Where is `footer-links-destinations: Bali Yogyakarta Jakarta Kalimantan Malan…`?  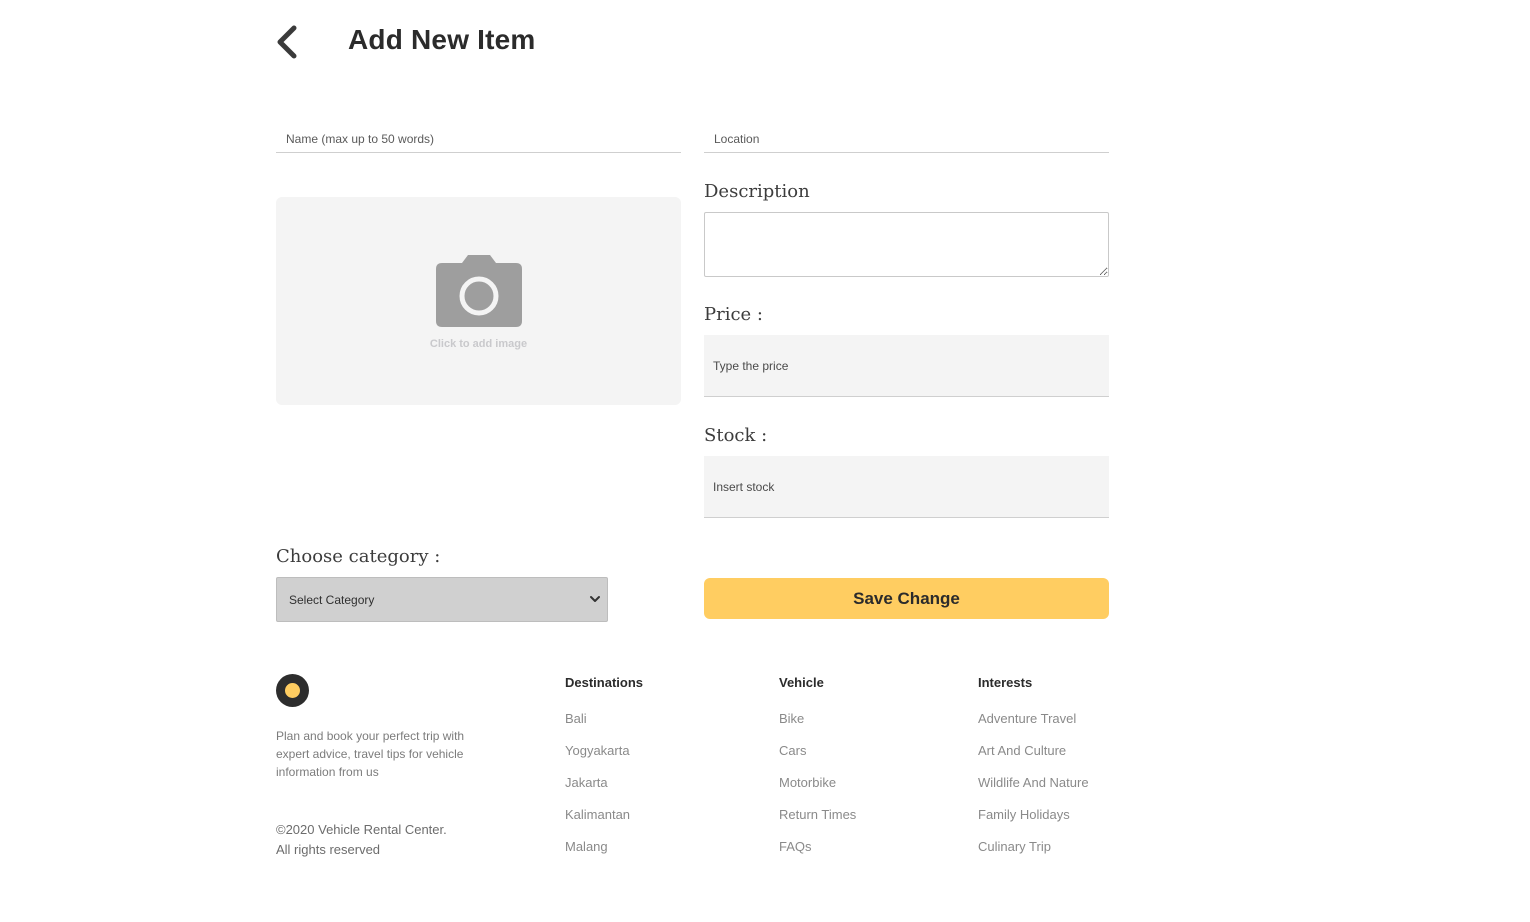
footer-links-destinations: Bali Yogyakarta Jakarta Kalimantan Malan… is located at coordinates (597, 791).